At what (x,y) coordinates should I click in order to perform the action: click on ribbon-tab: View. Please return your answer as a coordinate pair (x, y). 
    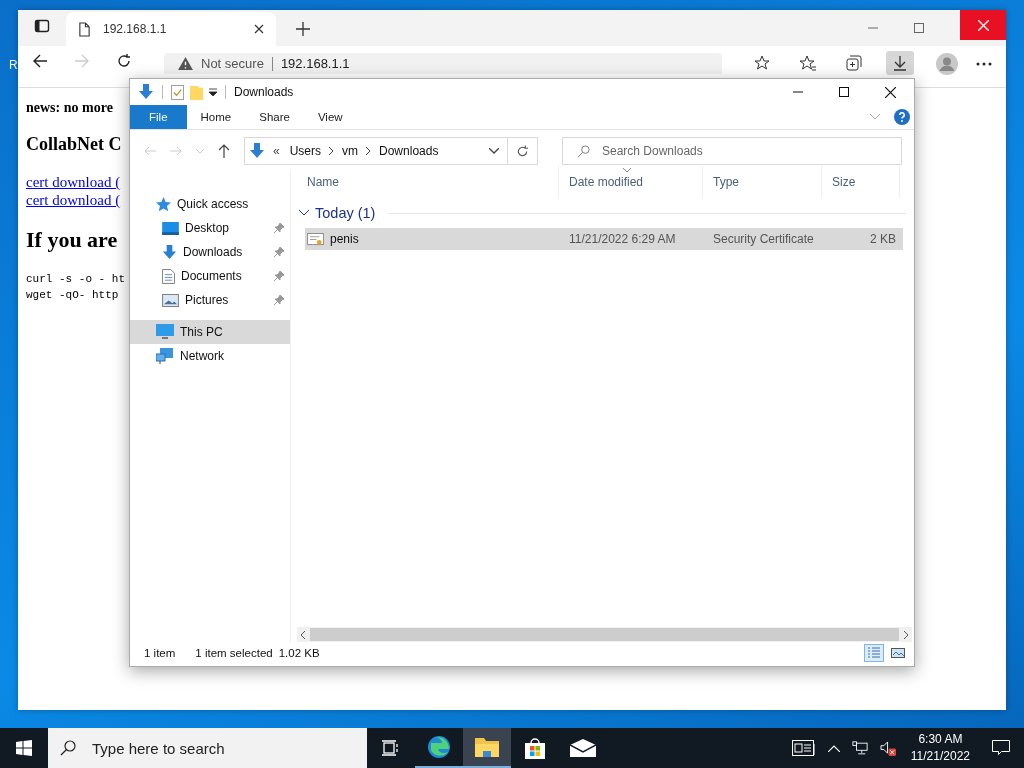
    Looking at the image, I should click on (330, 117).